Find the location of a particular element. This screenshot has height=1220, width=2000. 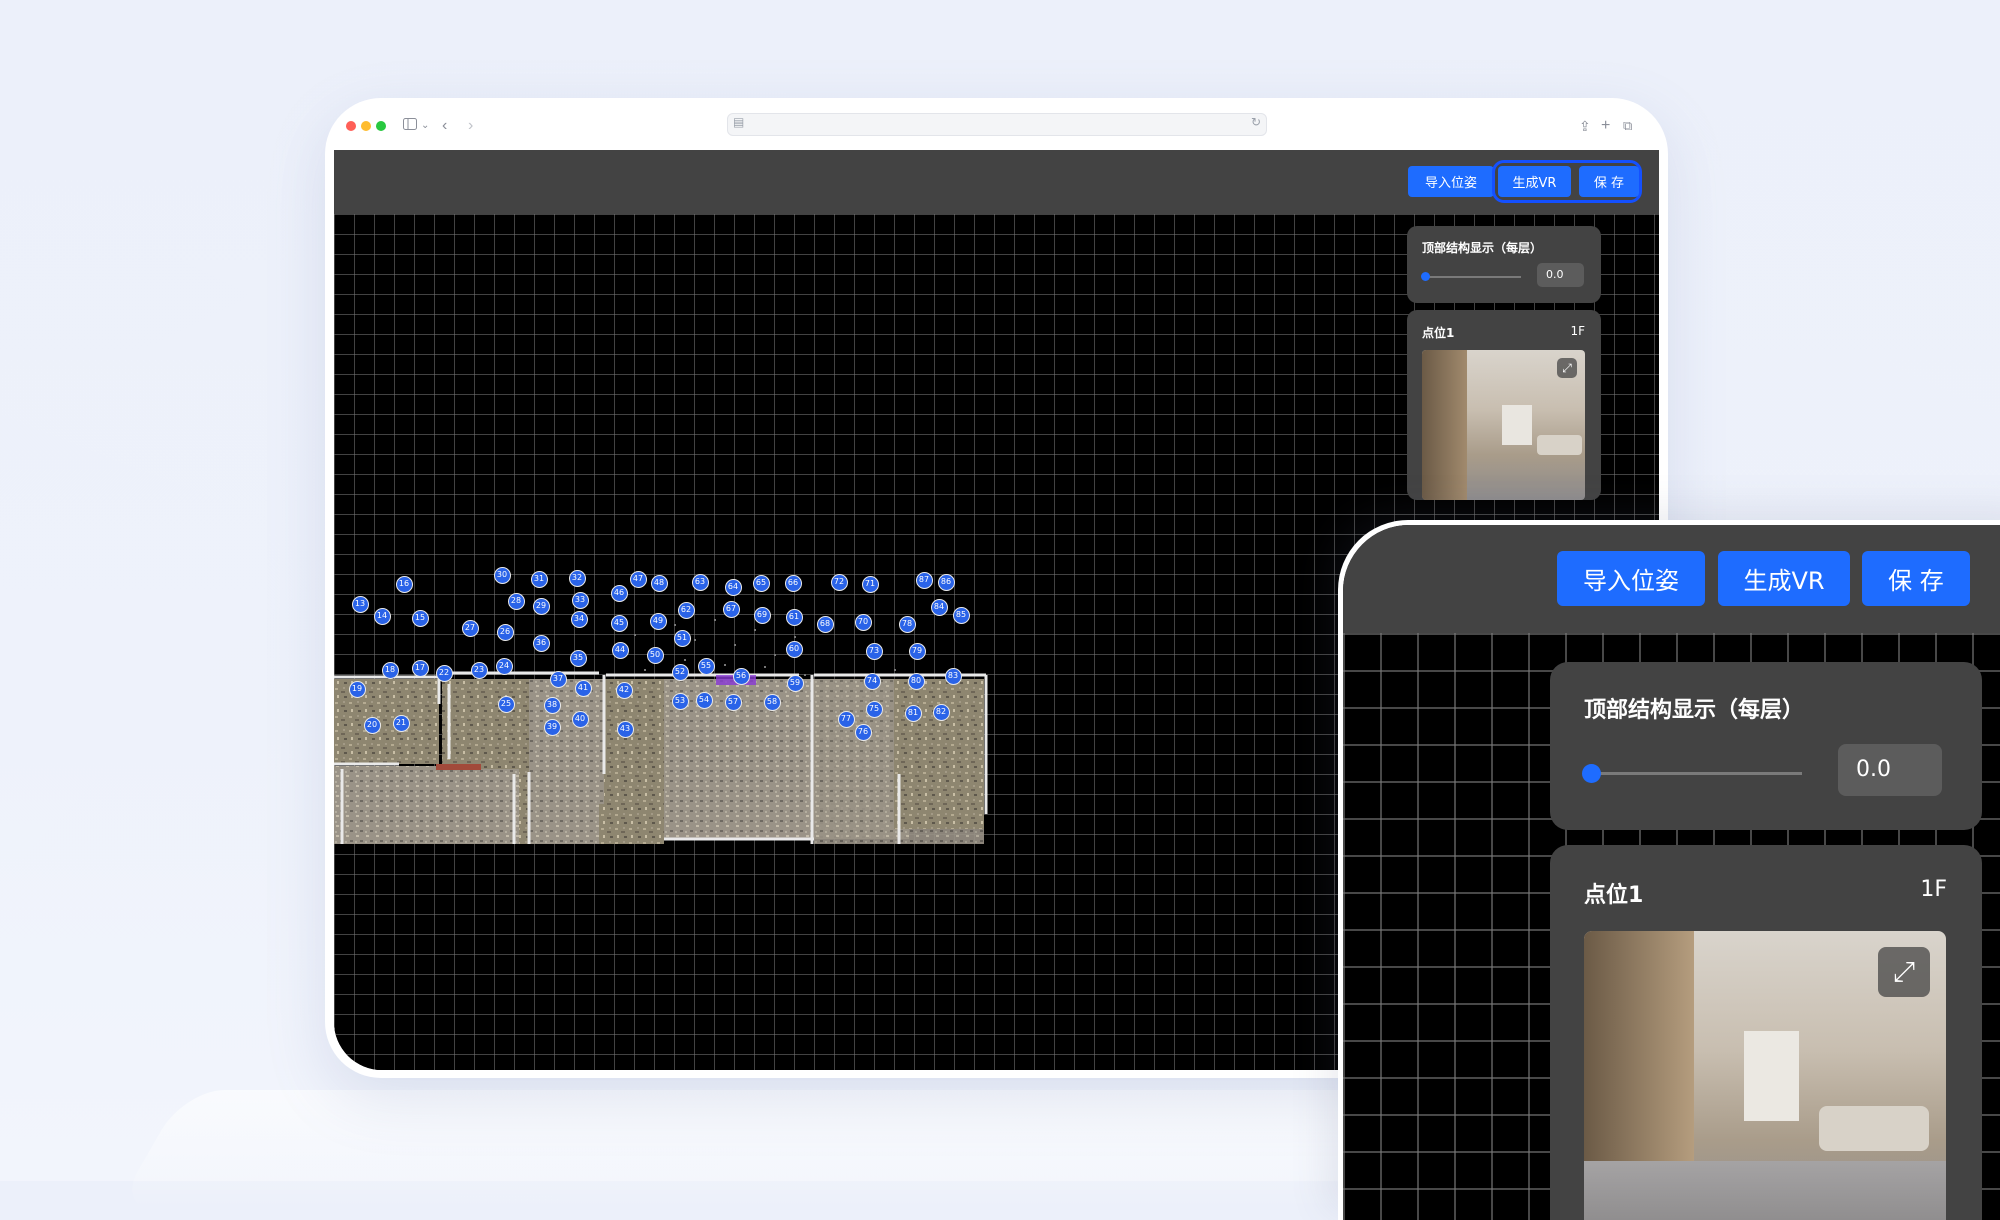

structure-slider-thumb-zoom is located at coordinates (1591, 773).